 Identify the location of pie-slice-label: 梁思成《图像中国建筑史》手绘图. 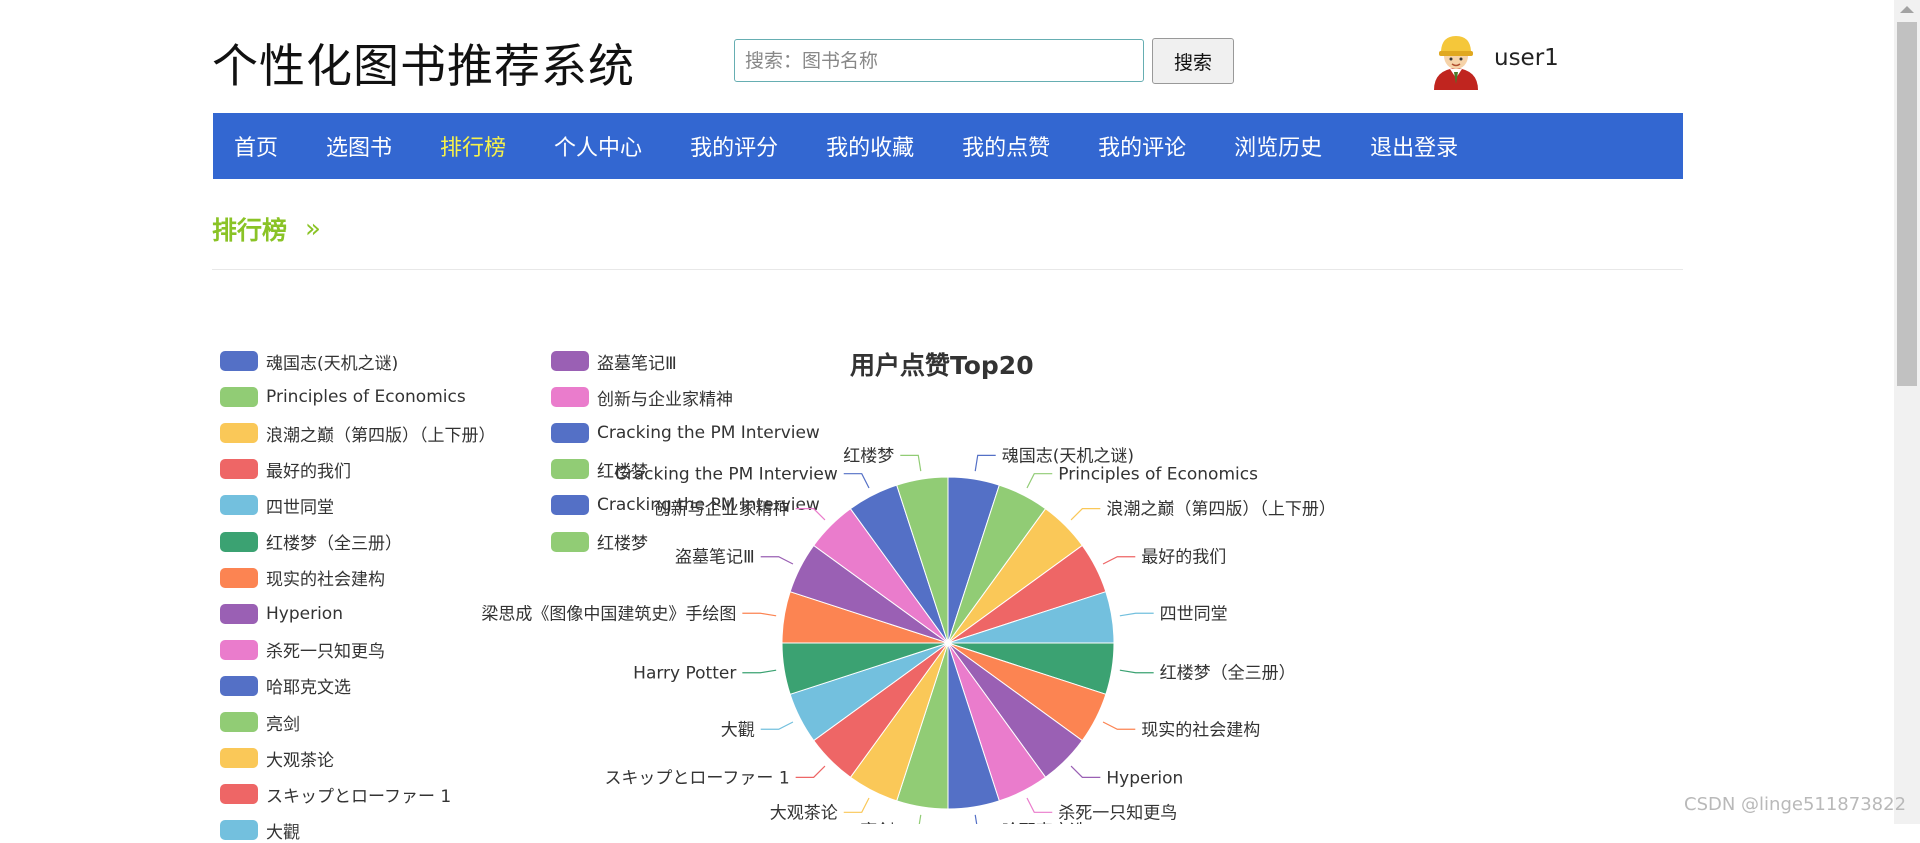
(608, 614).